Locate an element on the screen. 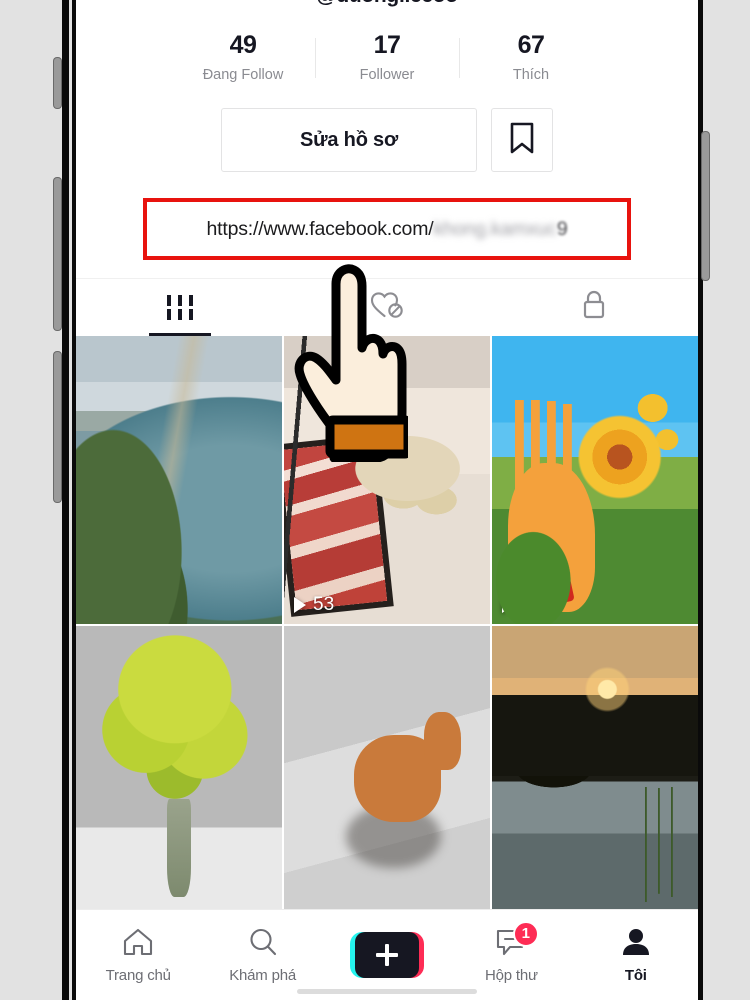 Image resolution: width=750 pixels, height=1000 pixels. nav-item-create is located at coordinates (387, 955).